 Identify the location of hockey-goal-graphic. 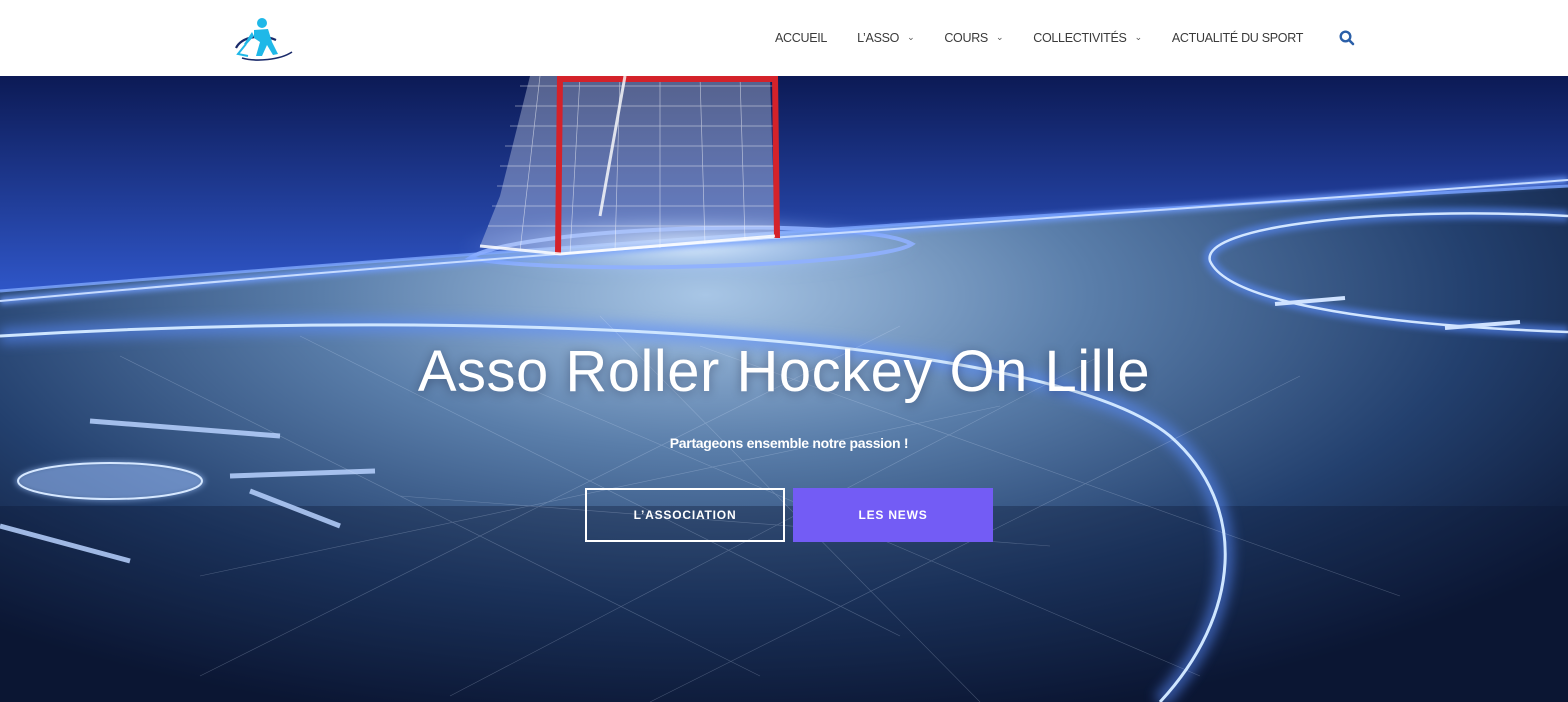
(629, 166).